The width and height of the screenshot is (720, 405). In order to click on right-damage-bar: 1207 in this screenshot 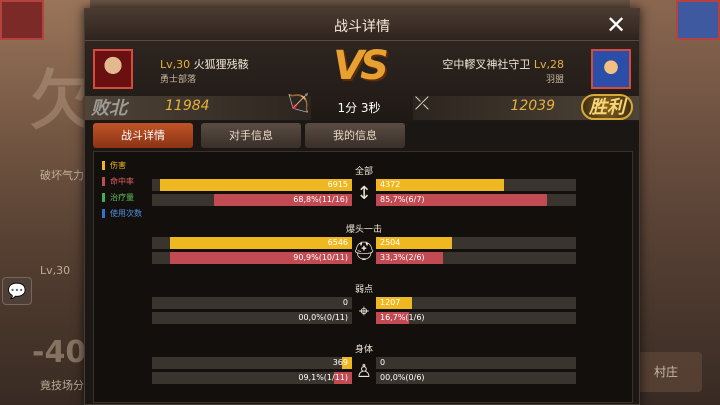, I will do `click(476, 303)`.